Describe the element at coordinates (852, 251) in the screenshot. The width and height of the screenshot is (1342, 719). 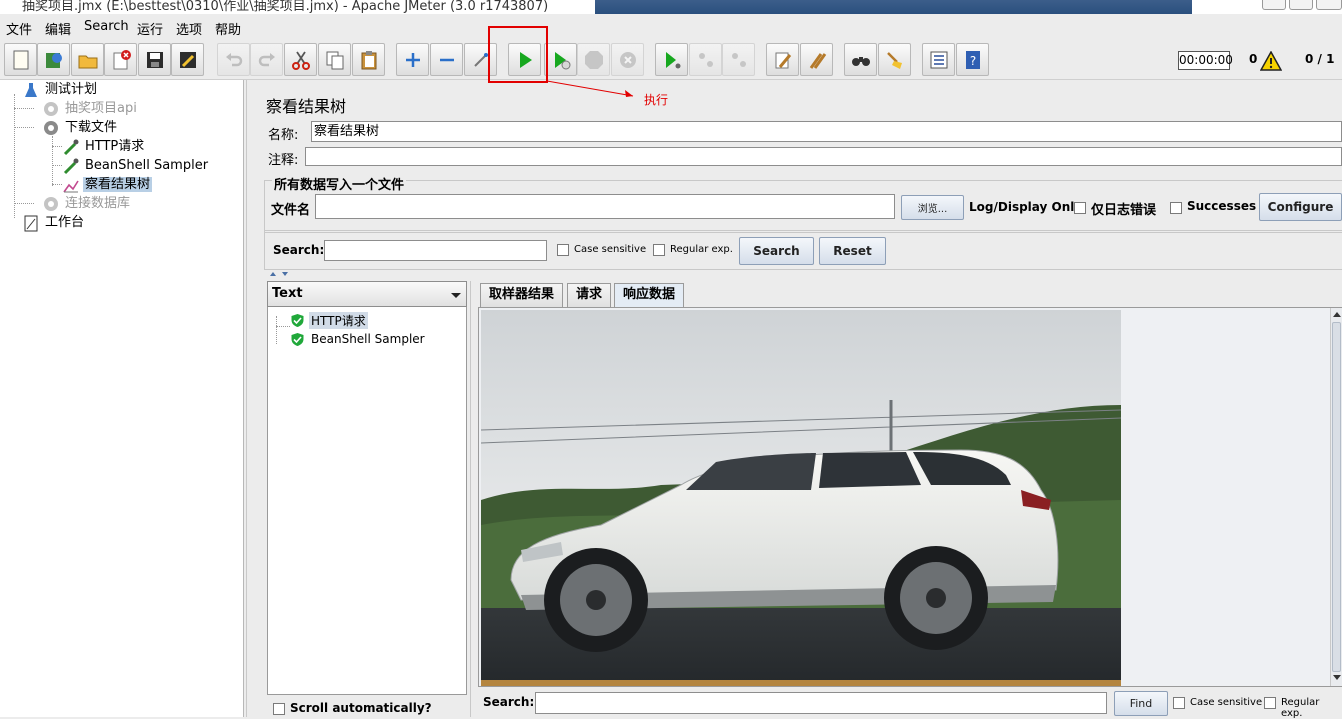
I see `reset-button: Reset` at that location.